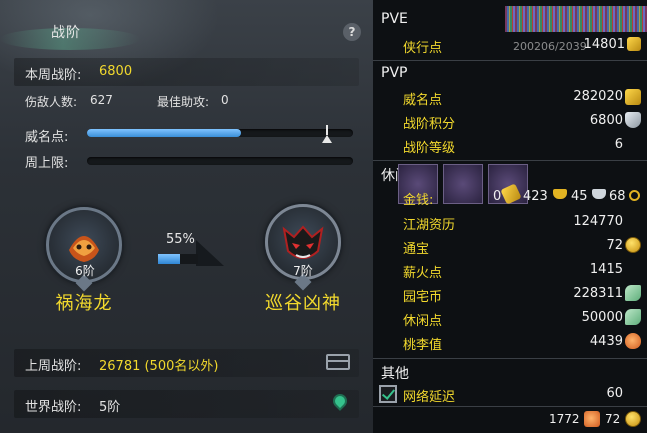  I want to click on prestige-progress-fill, so click(164, 133).